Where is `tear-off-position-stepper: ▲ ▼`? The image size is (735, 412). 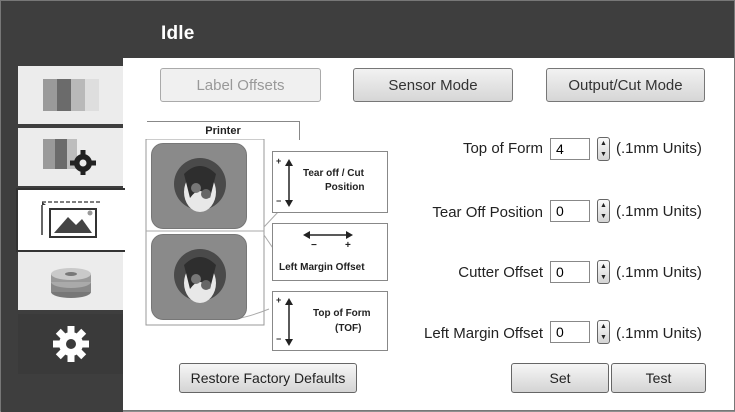 tear-off-position-stepper: ▲ ▼ is located at coordinates (603, 211).